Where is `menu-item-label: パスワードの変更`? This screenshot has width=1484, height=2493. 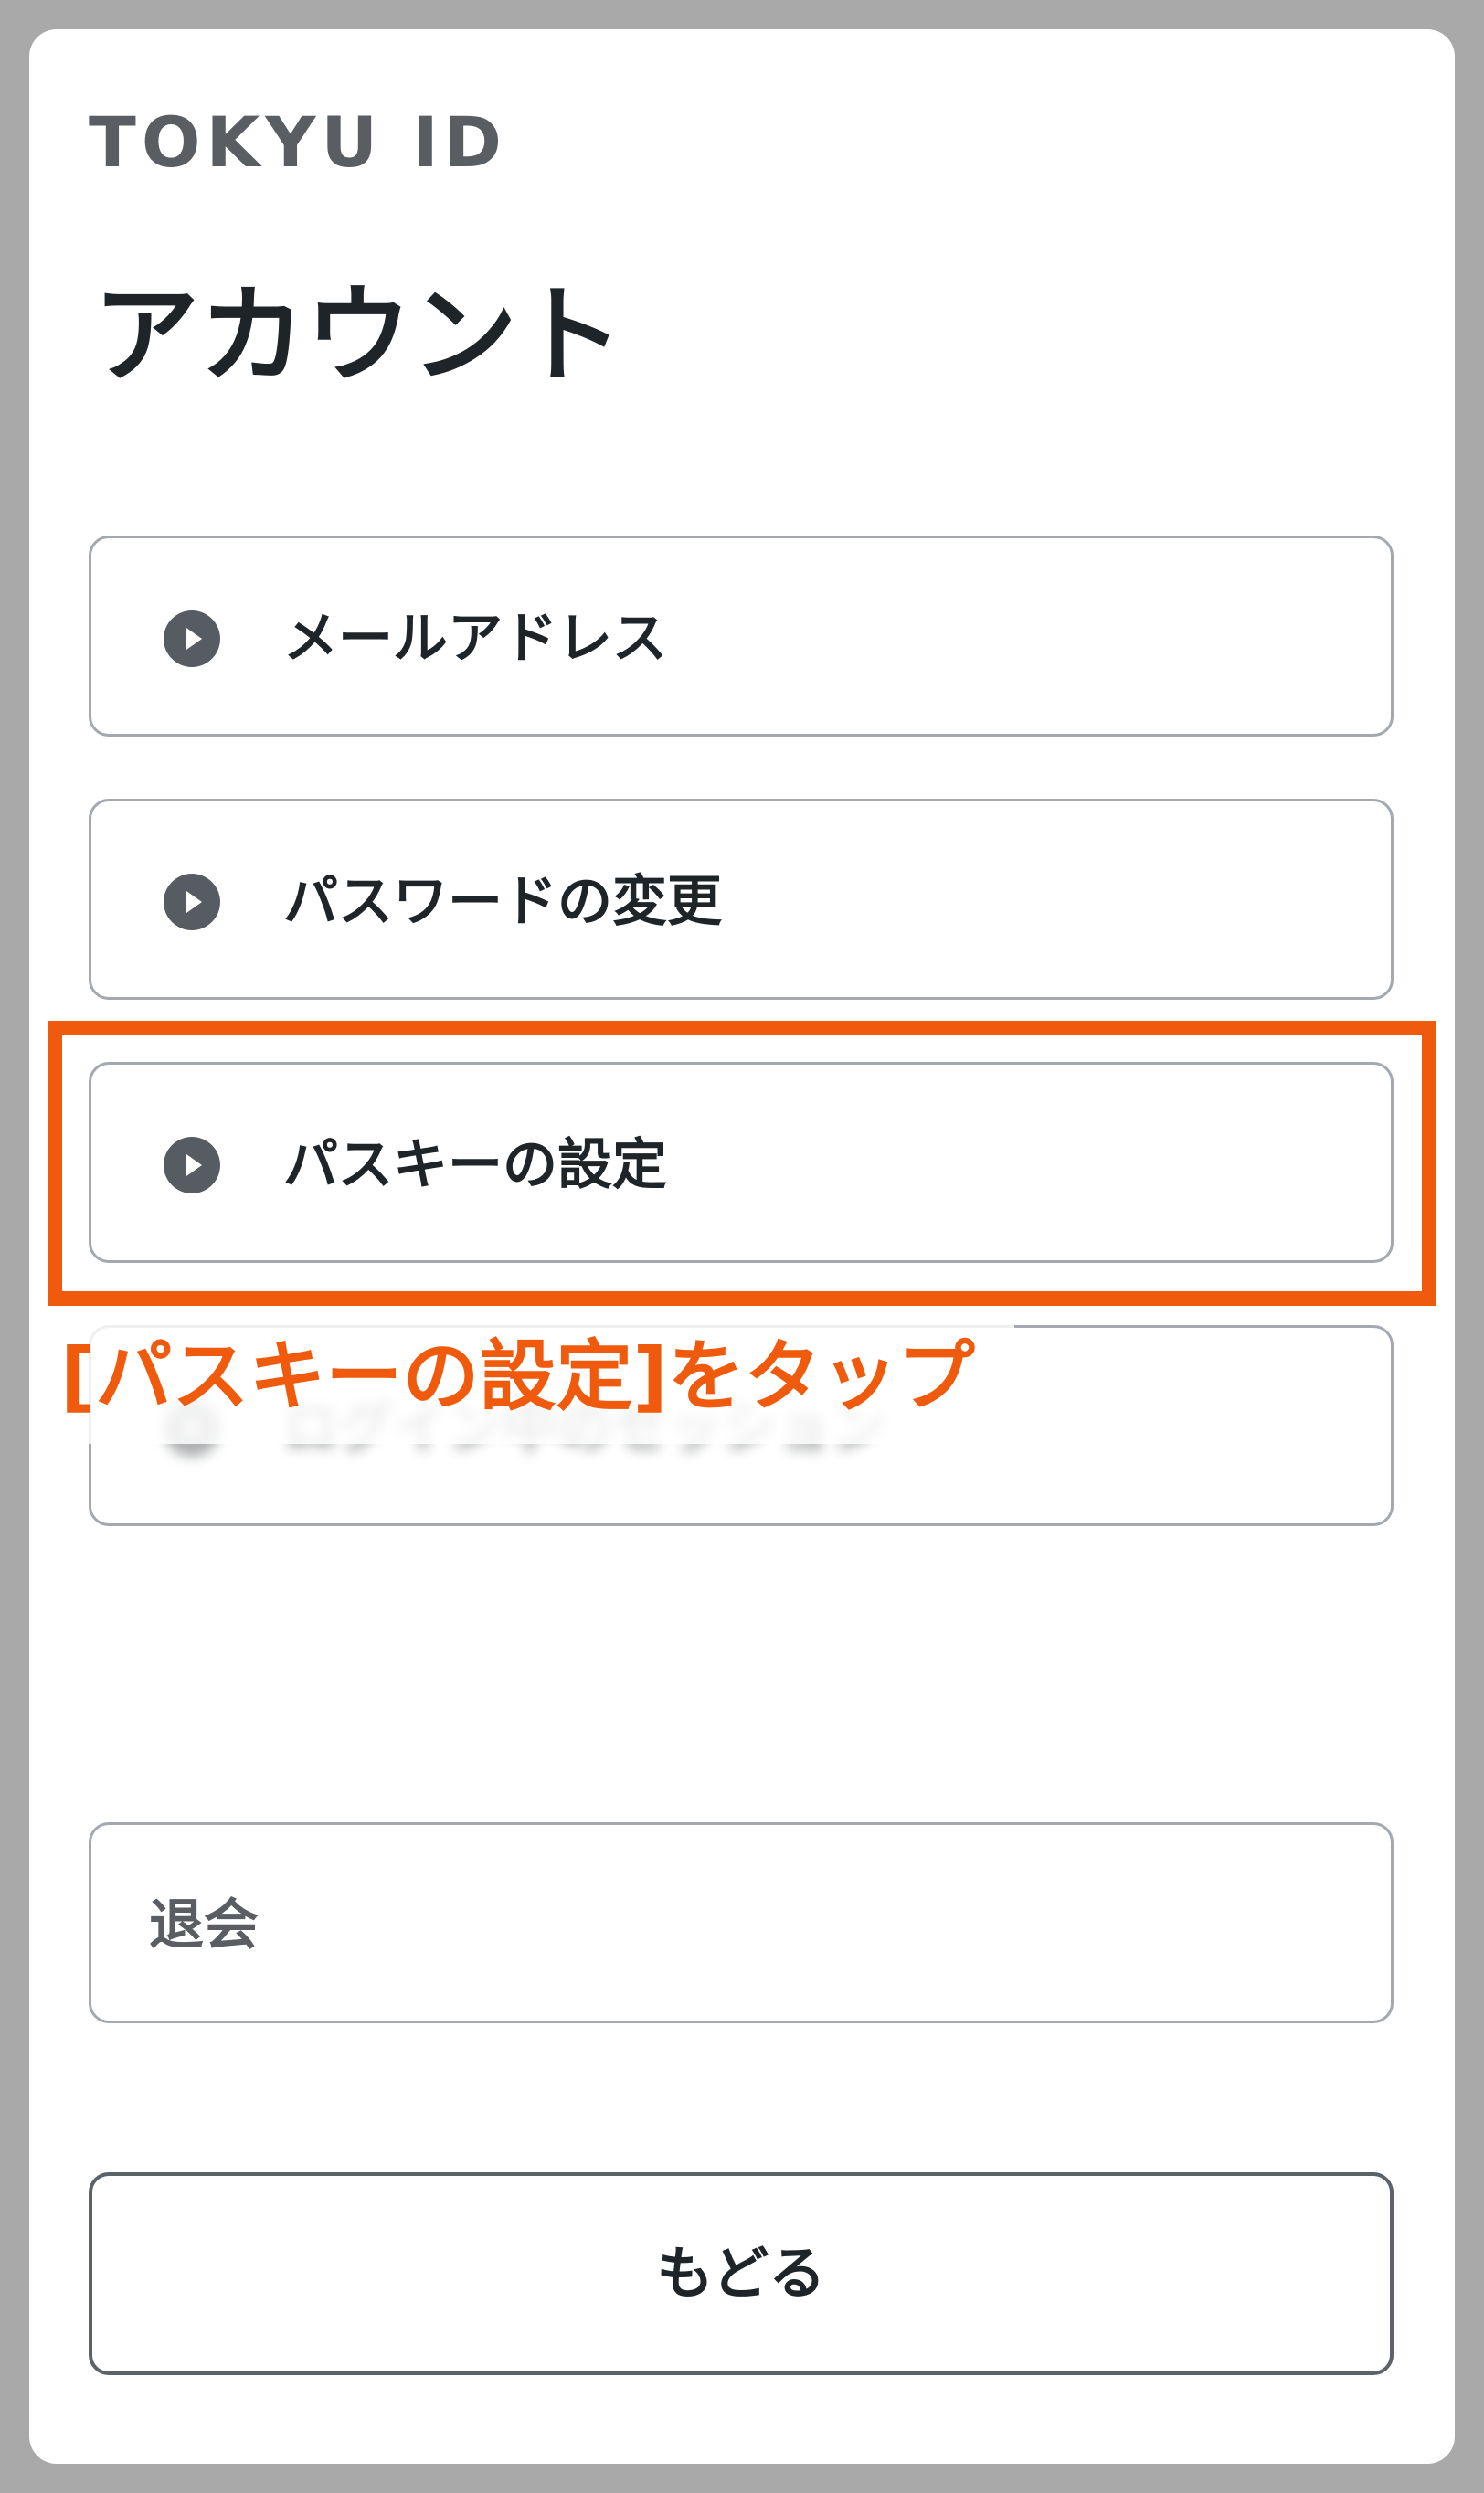
menu-item-label: パスワードの変更 is located at coordinates (502, 902).